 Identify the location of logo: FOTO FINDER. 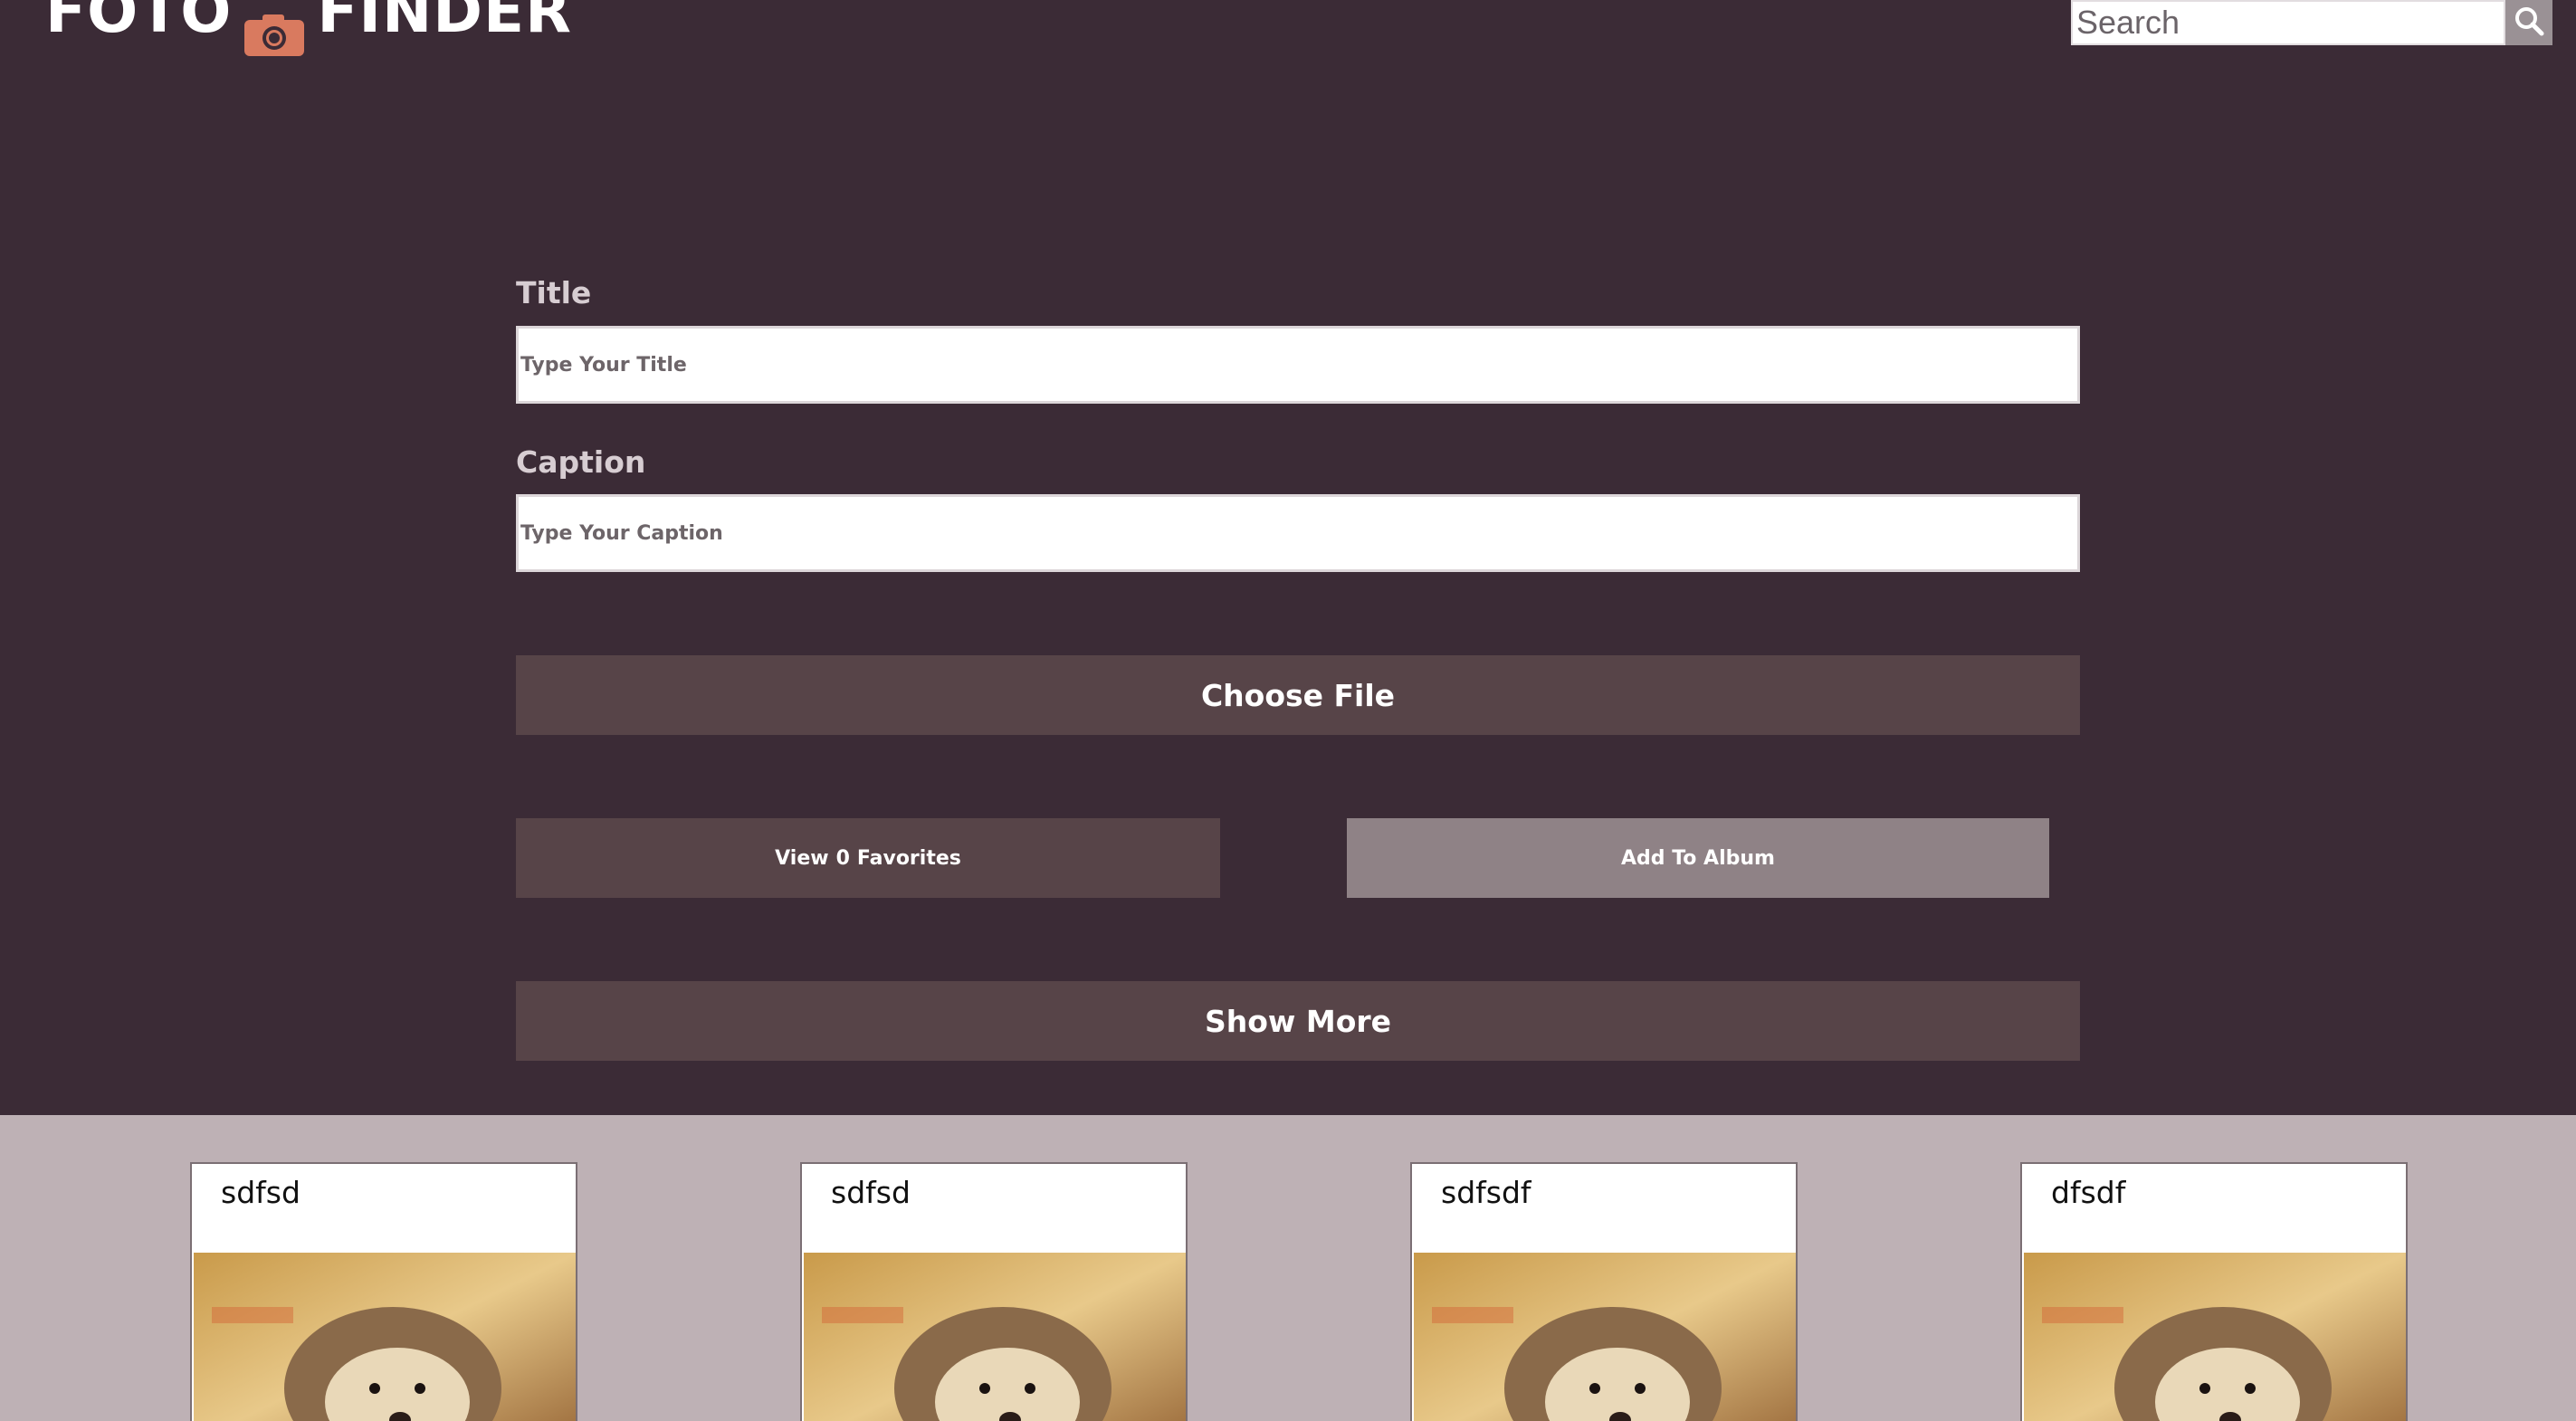
(309, 28).